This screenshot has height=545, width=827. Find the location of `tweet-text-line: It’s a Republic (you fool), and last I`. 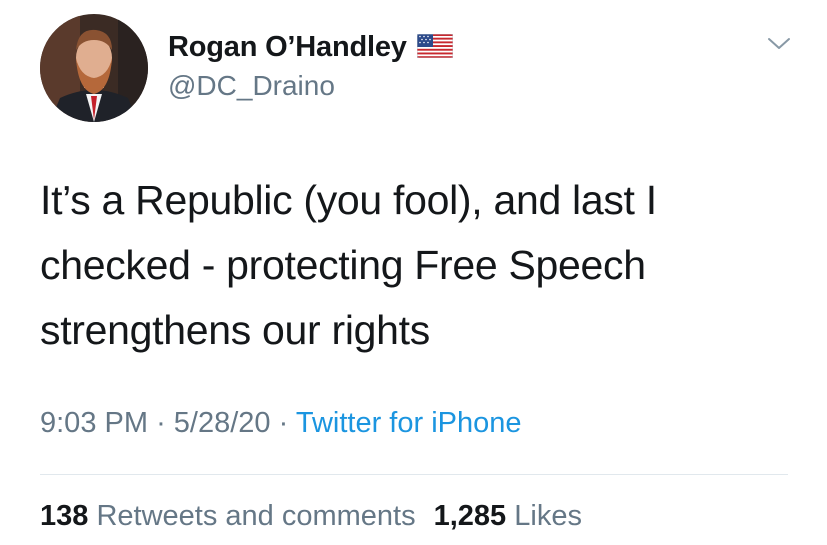

tweet-text-line: It’s a Republic (you fool), and last I is located at coordinates (348, 200).